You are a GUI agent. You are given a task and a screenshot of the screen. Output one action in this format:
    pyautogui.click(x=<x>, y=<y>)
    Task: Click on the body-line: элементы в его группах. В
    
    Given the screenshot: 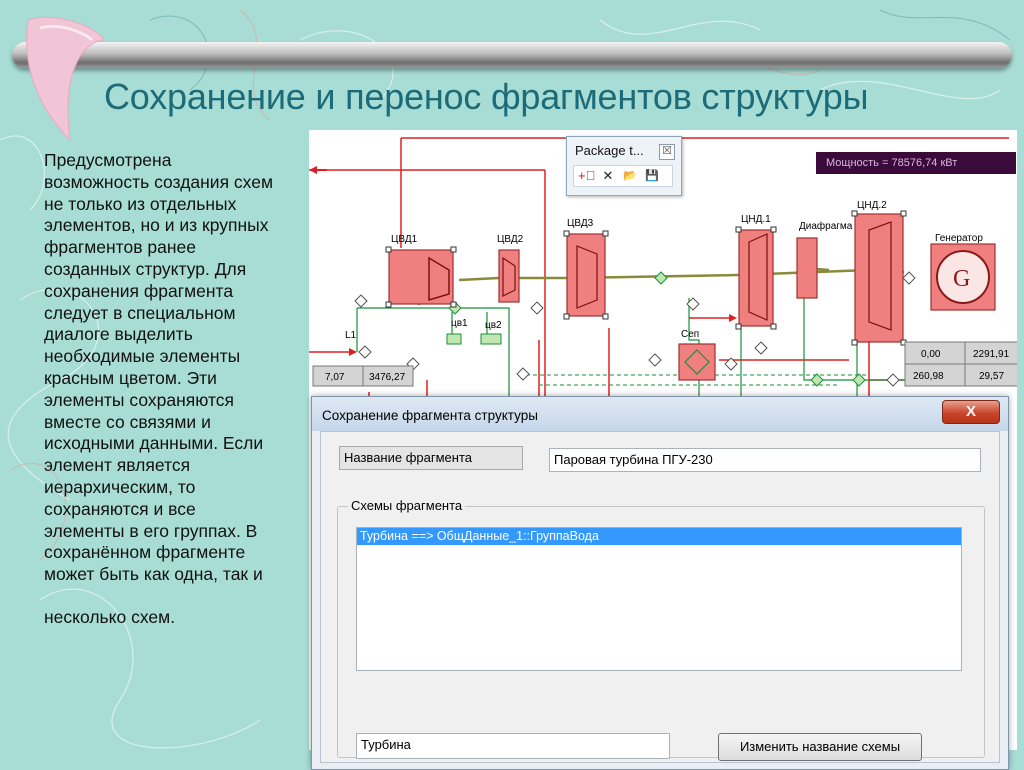 What is the action you would take?
    pyautogui.click(x=151, y=530)
    